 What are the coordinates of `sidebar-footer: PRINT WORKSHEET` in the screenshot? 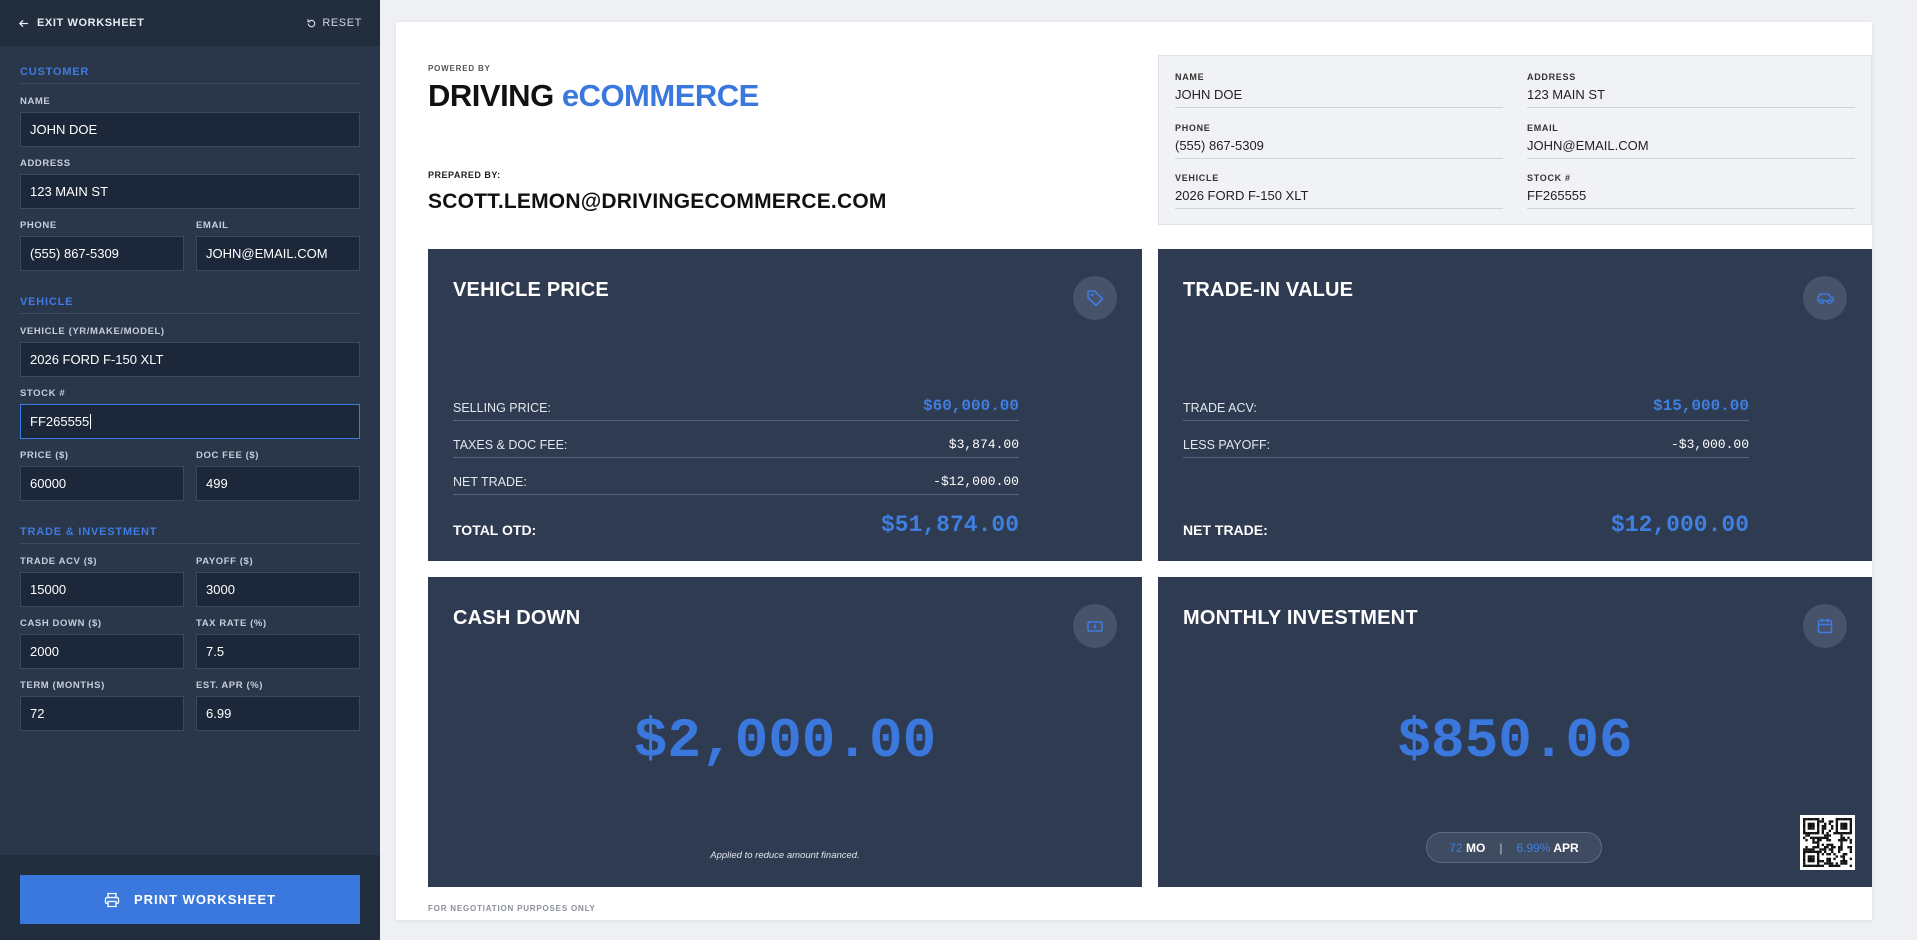 It's located at (190, 897).